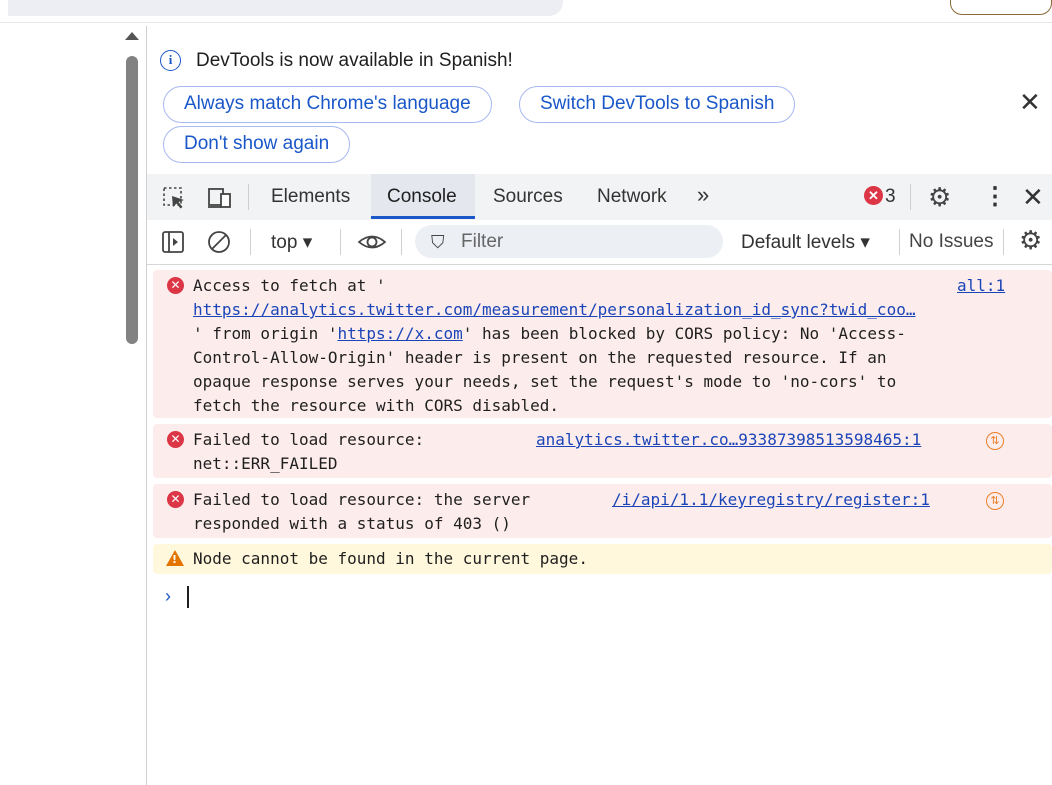 This screenshot has height=785, width=1052. Describe the element at coordinates (376, 405) in the screenshot. I see `message-line: fetch the resource with CORS disabled.` at that location.